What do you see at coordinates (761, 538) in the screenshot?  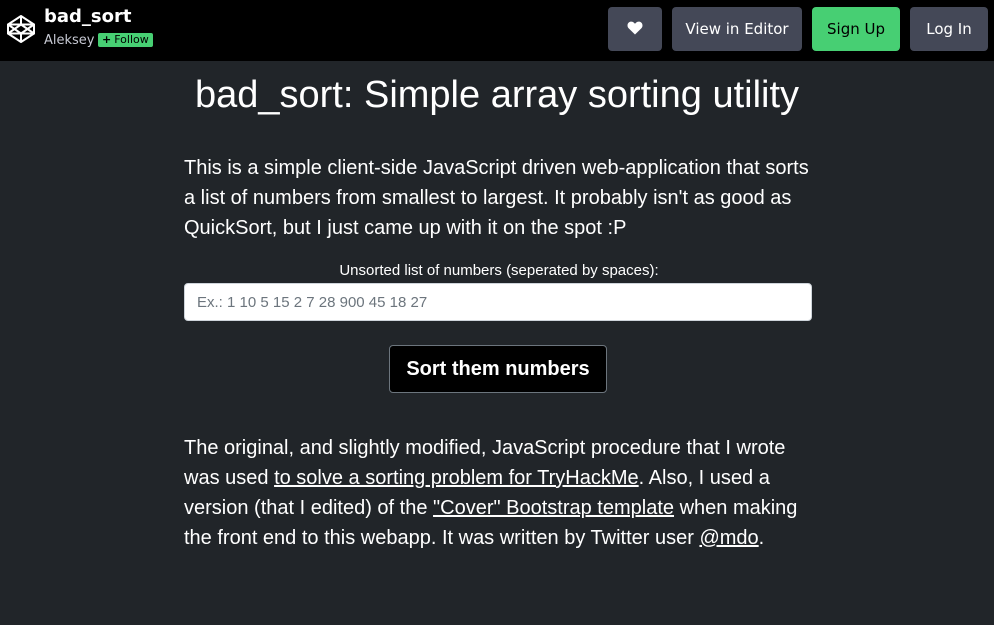 I see `outro-text-4: .` at bounding box center [761, 538].